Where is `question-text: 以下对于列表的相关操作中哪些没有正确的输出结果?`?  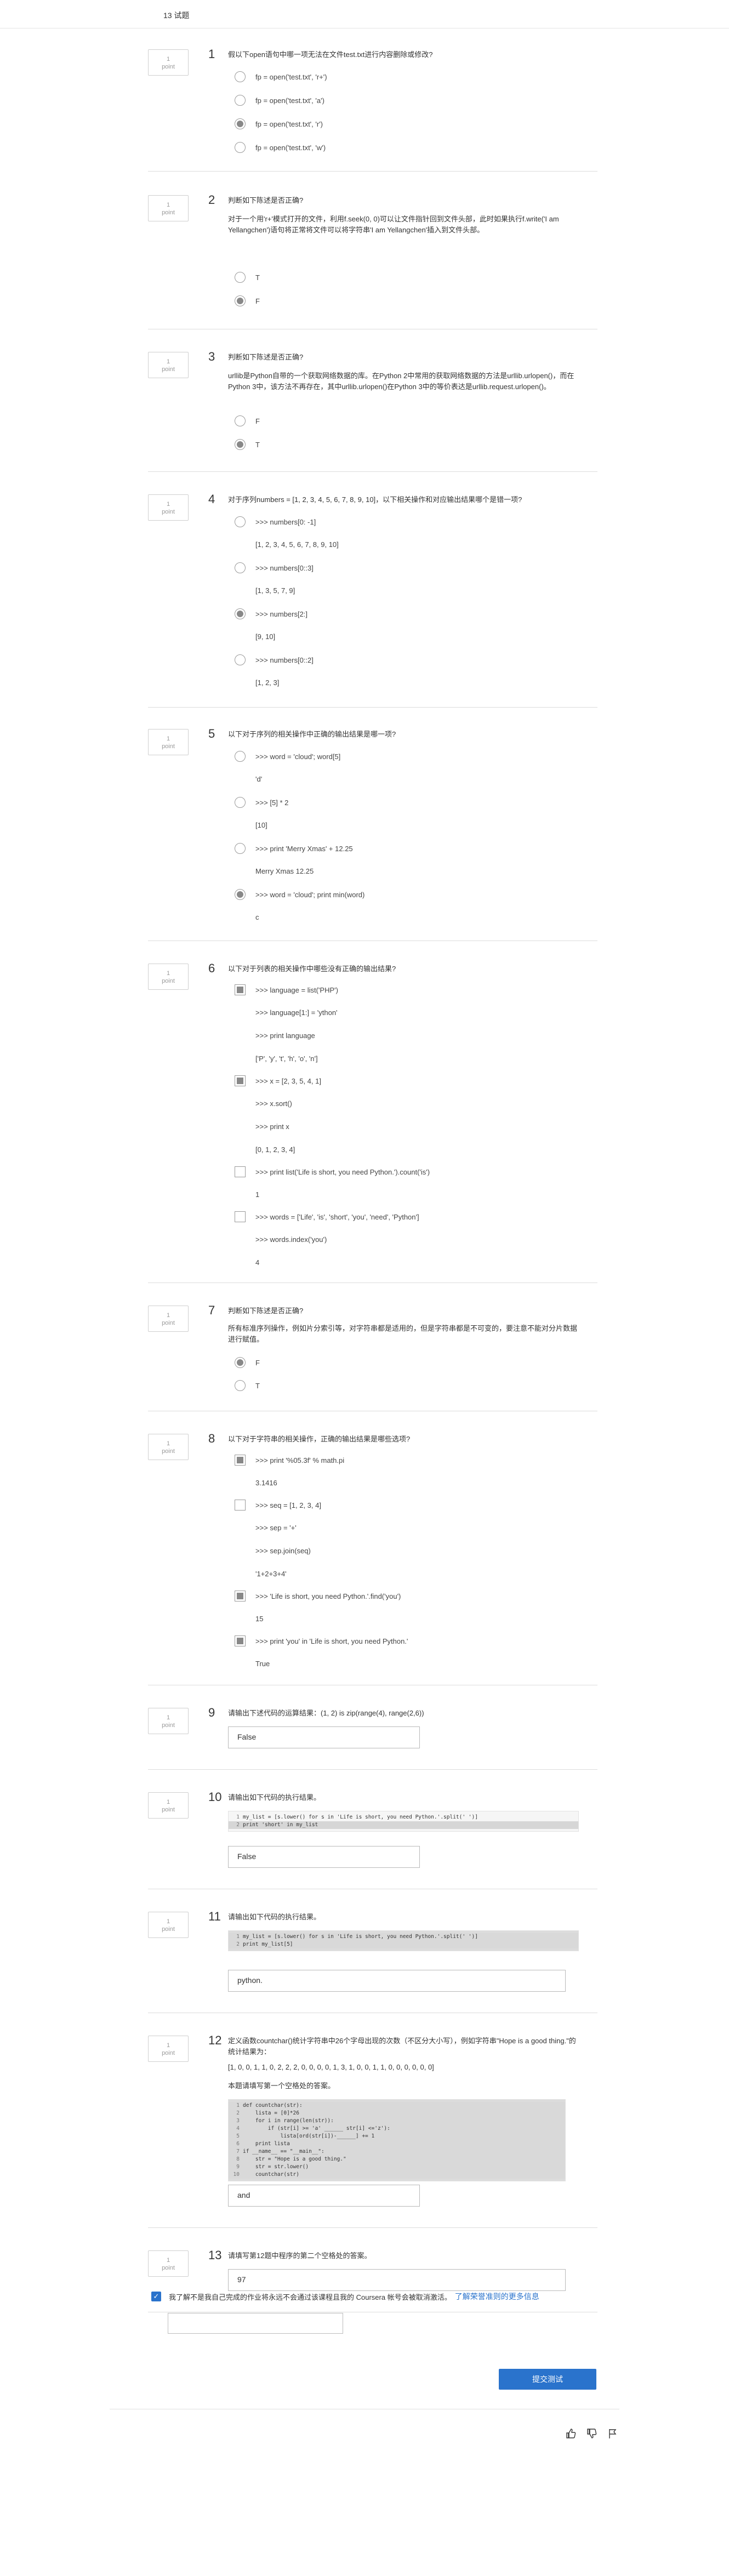 question-text: 以下对于列表的相关操作中哪些没有正确的输出结果? is located at coordinates (312, 969).